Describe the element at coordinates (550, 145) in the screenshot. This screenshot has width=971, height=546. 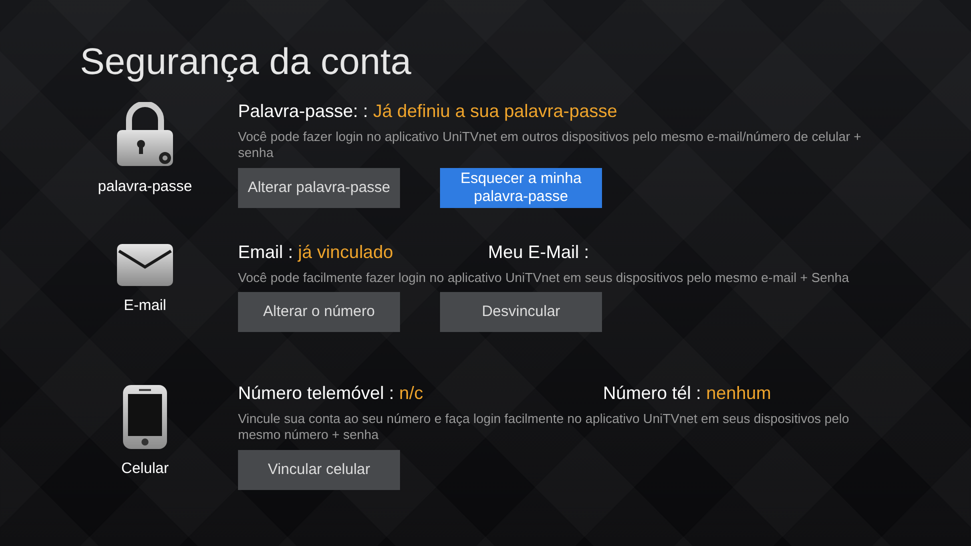
I see `description-text: Você pode fazer login no aplicativo UniTVnet em outros dispositivos pelo mesmo e-mail/número de celular + senha` at that location.